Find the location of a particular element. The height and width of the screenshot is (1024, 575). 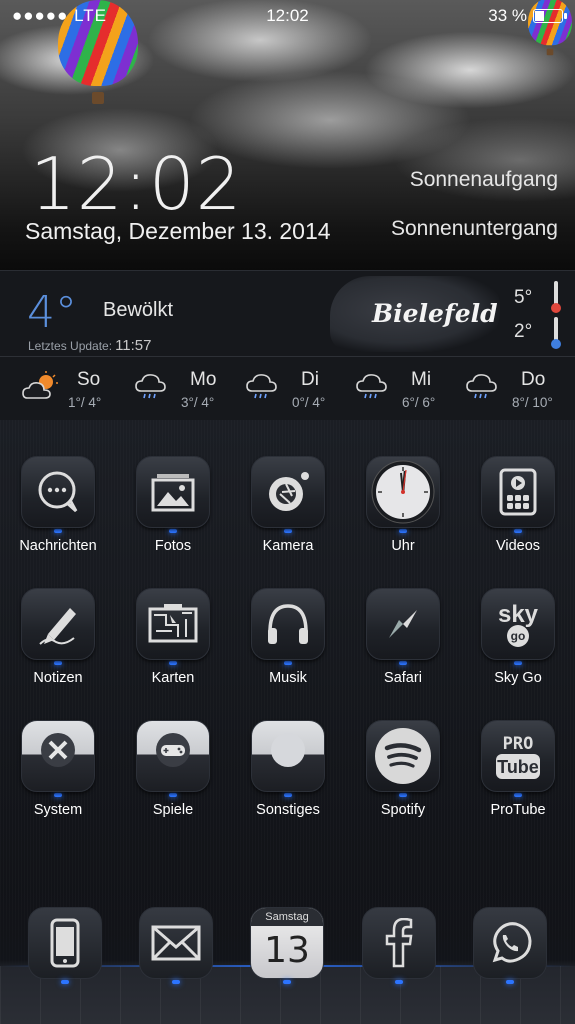

whatsapp-icon is located at coordinates (512, 942).